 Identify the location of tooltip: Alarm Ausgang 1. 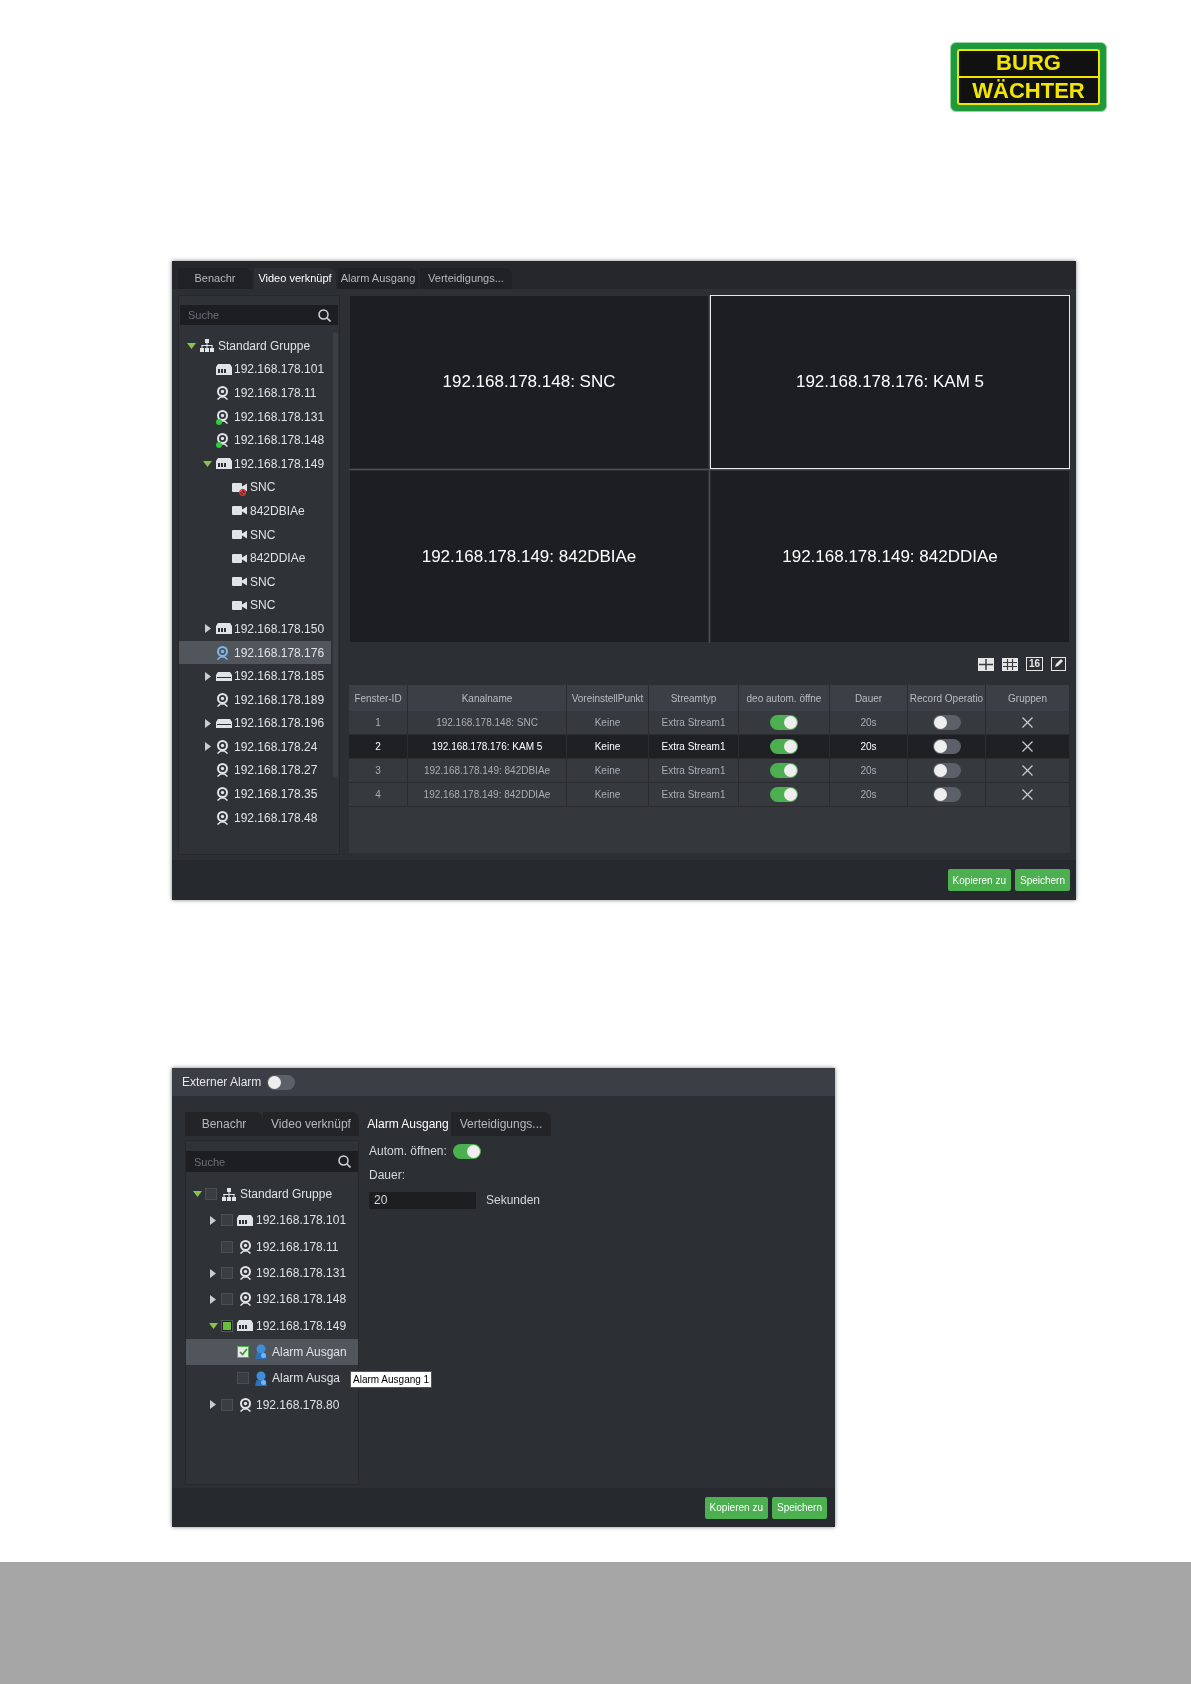
(391, 1379).